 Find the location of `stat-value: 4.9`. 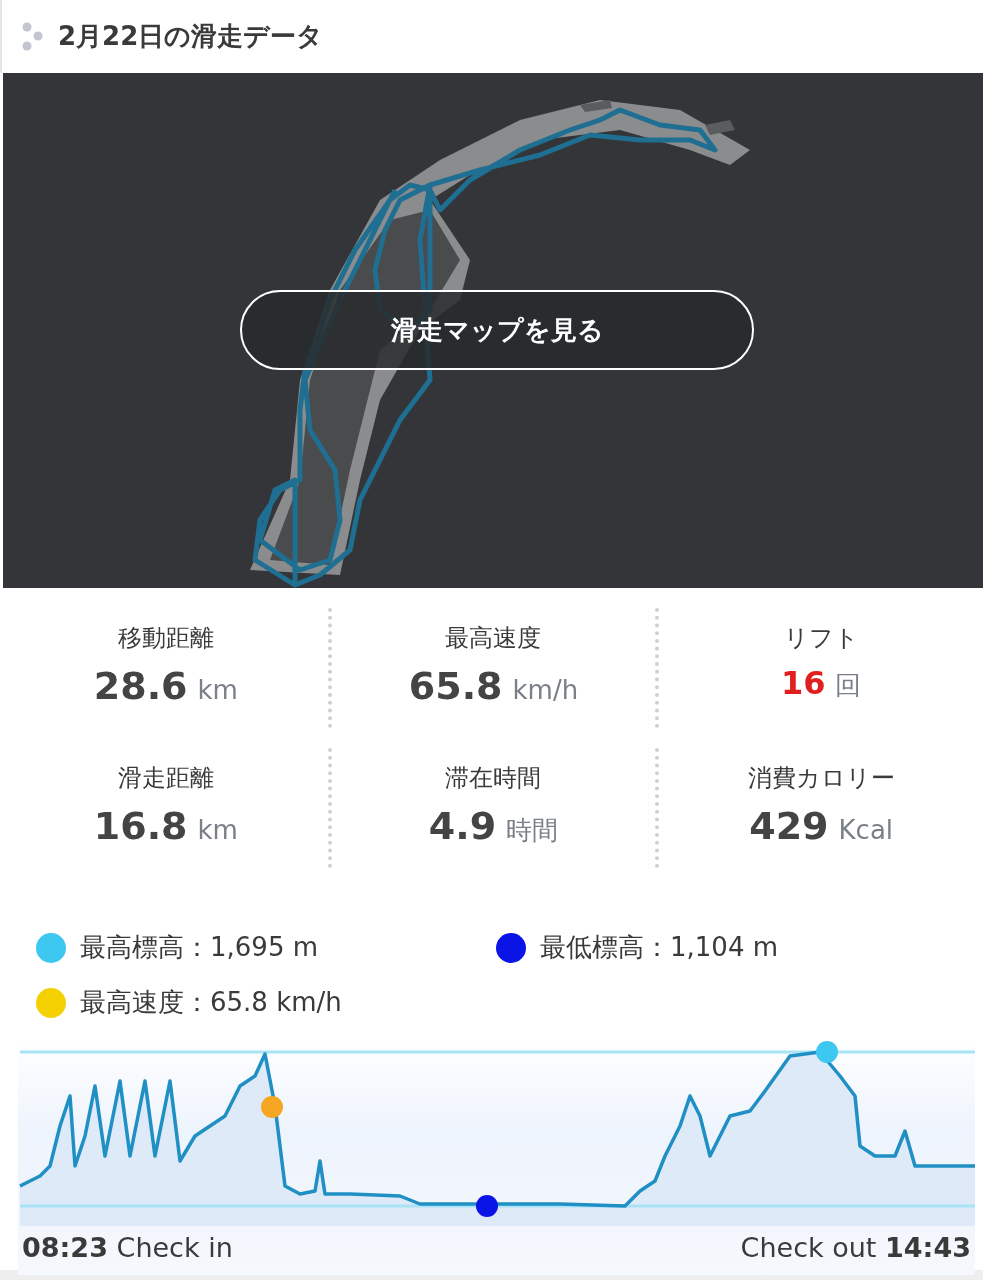

stat-value: 4.9 is located at coordinates (462, 826).